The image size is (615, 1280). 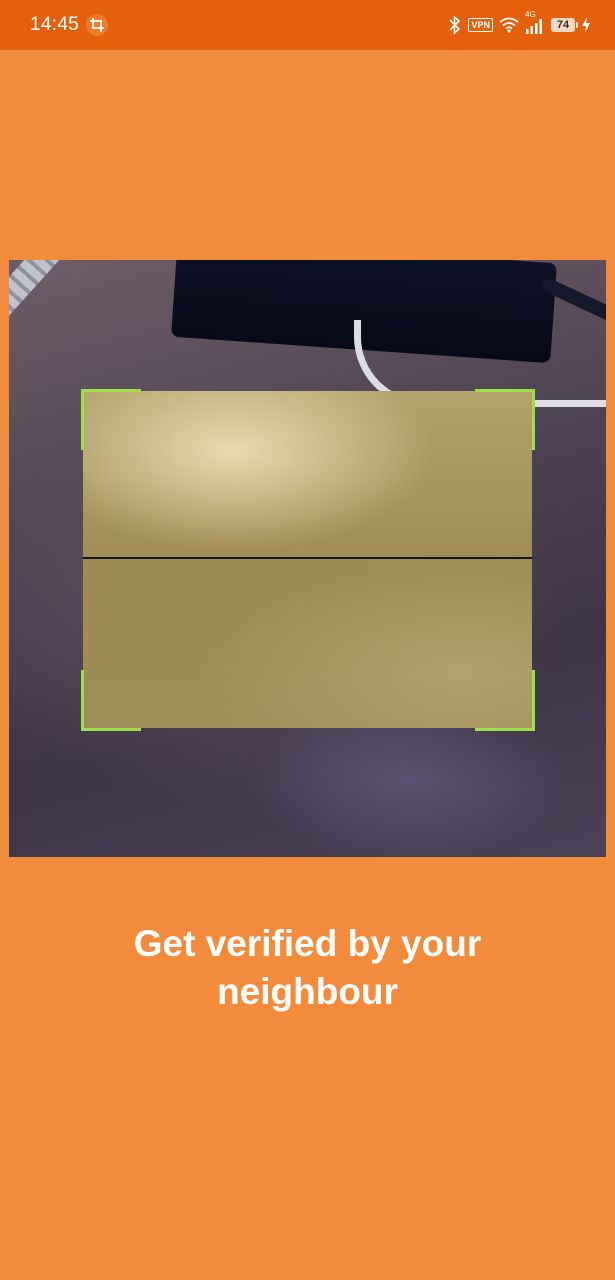 What do you see at coordinates (97, 25) in the screenshot?
I see `crop-icon` at bounding box center [97, 25].